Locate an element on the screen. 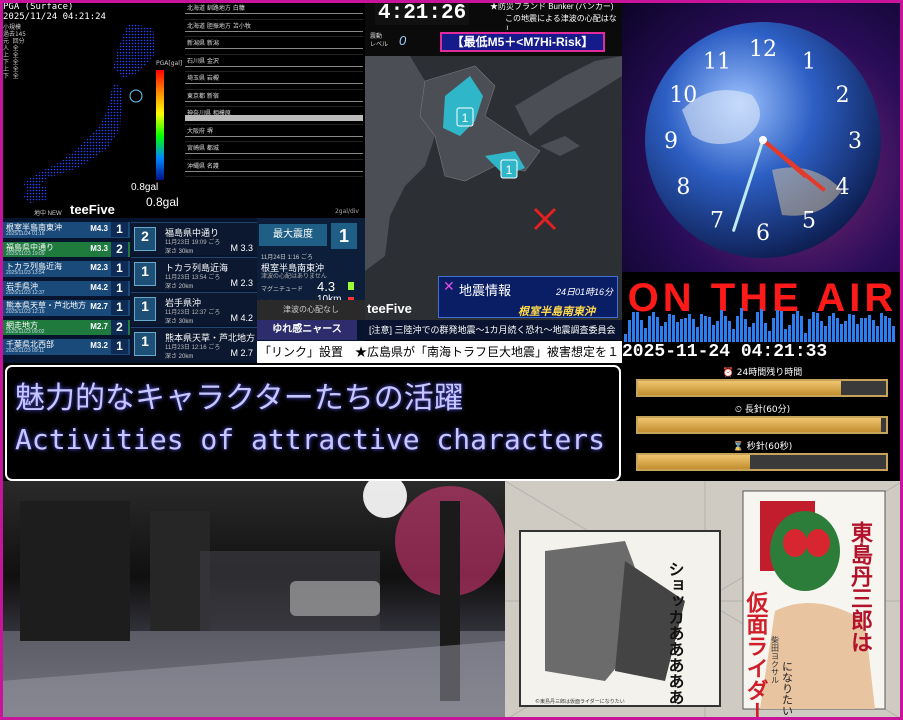  quake-row-intensity: 1 is located at coordinates (119, 307).